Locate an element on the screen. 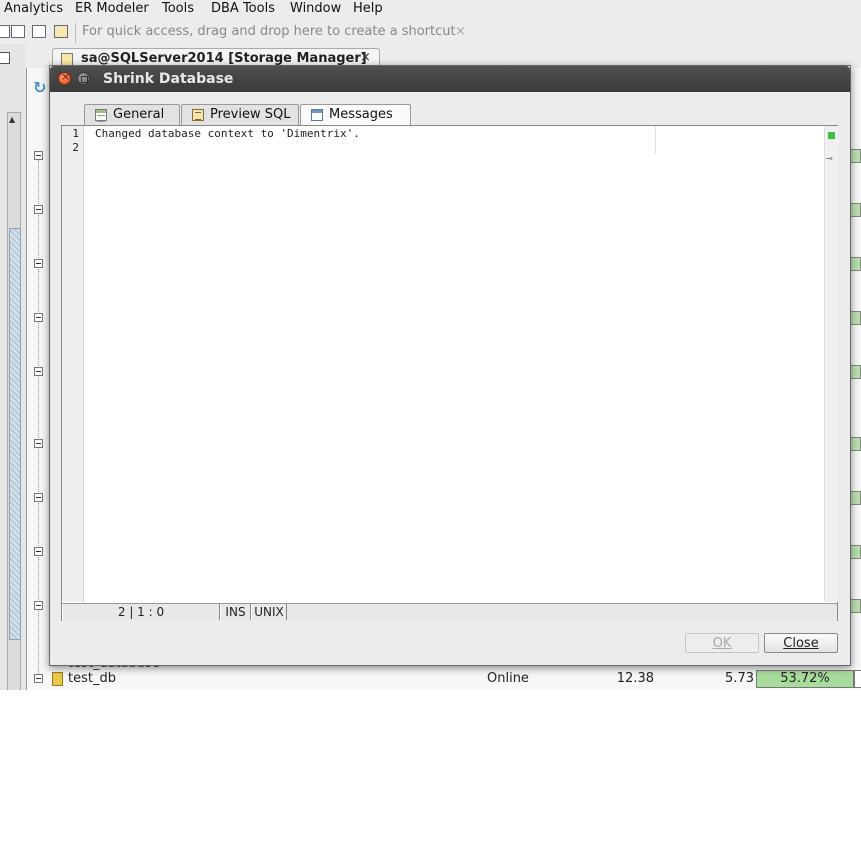 The width and height of the screenshot is (861, 848). toolbar-separator is located at coordinates (75, 33).